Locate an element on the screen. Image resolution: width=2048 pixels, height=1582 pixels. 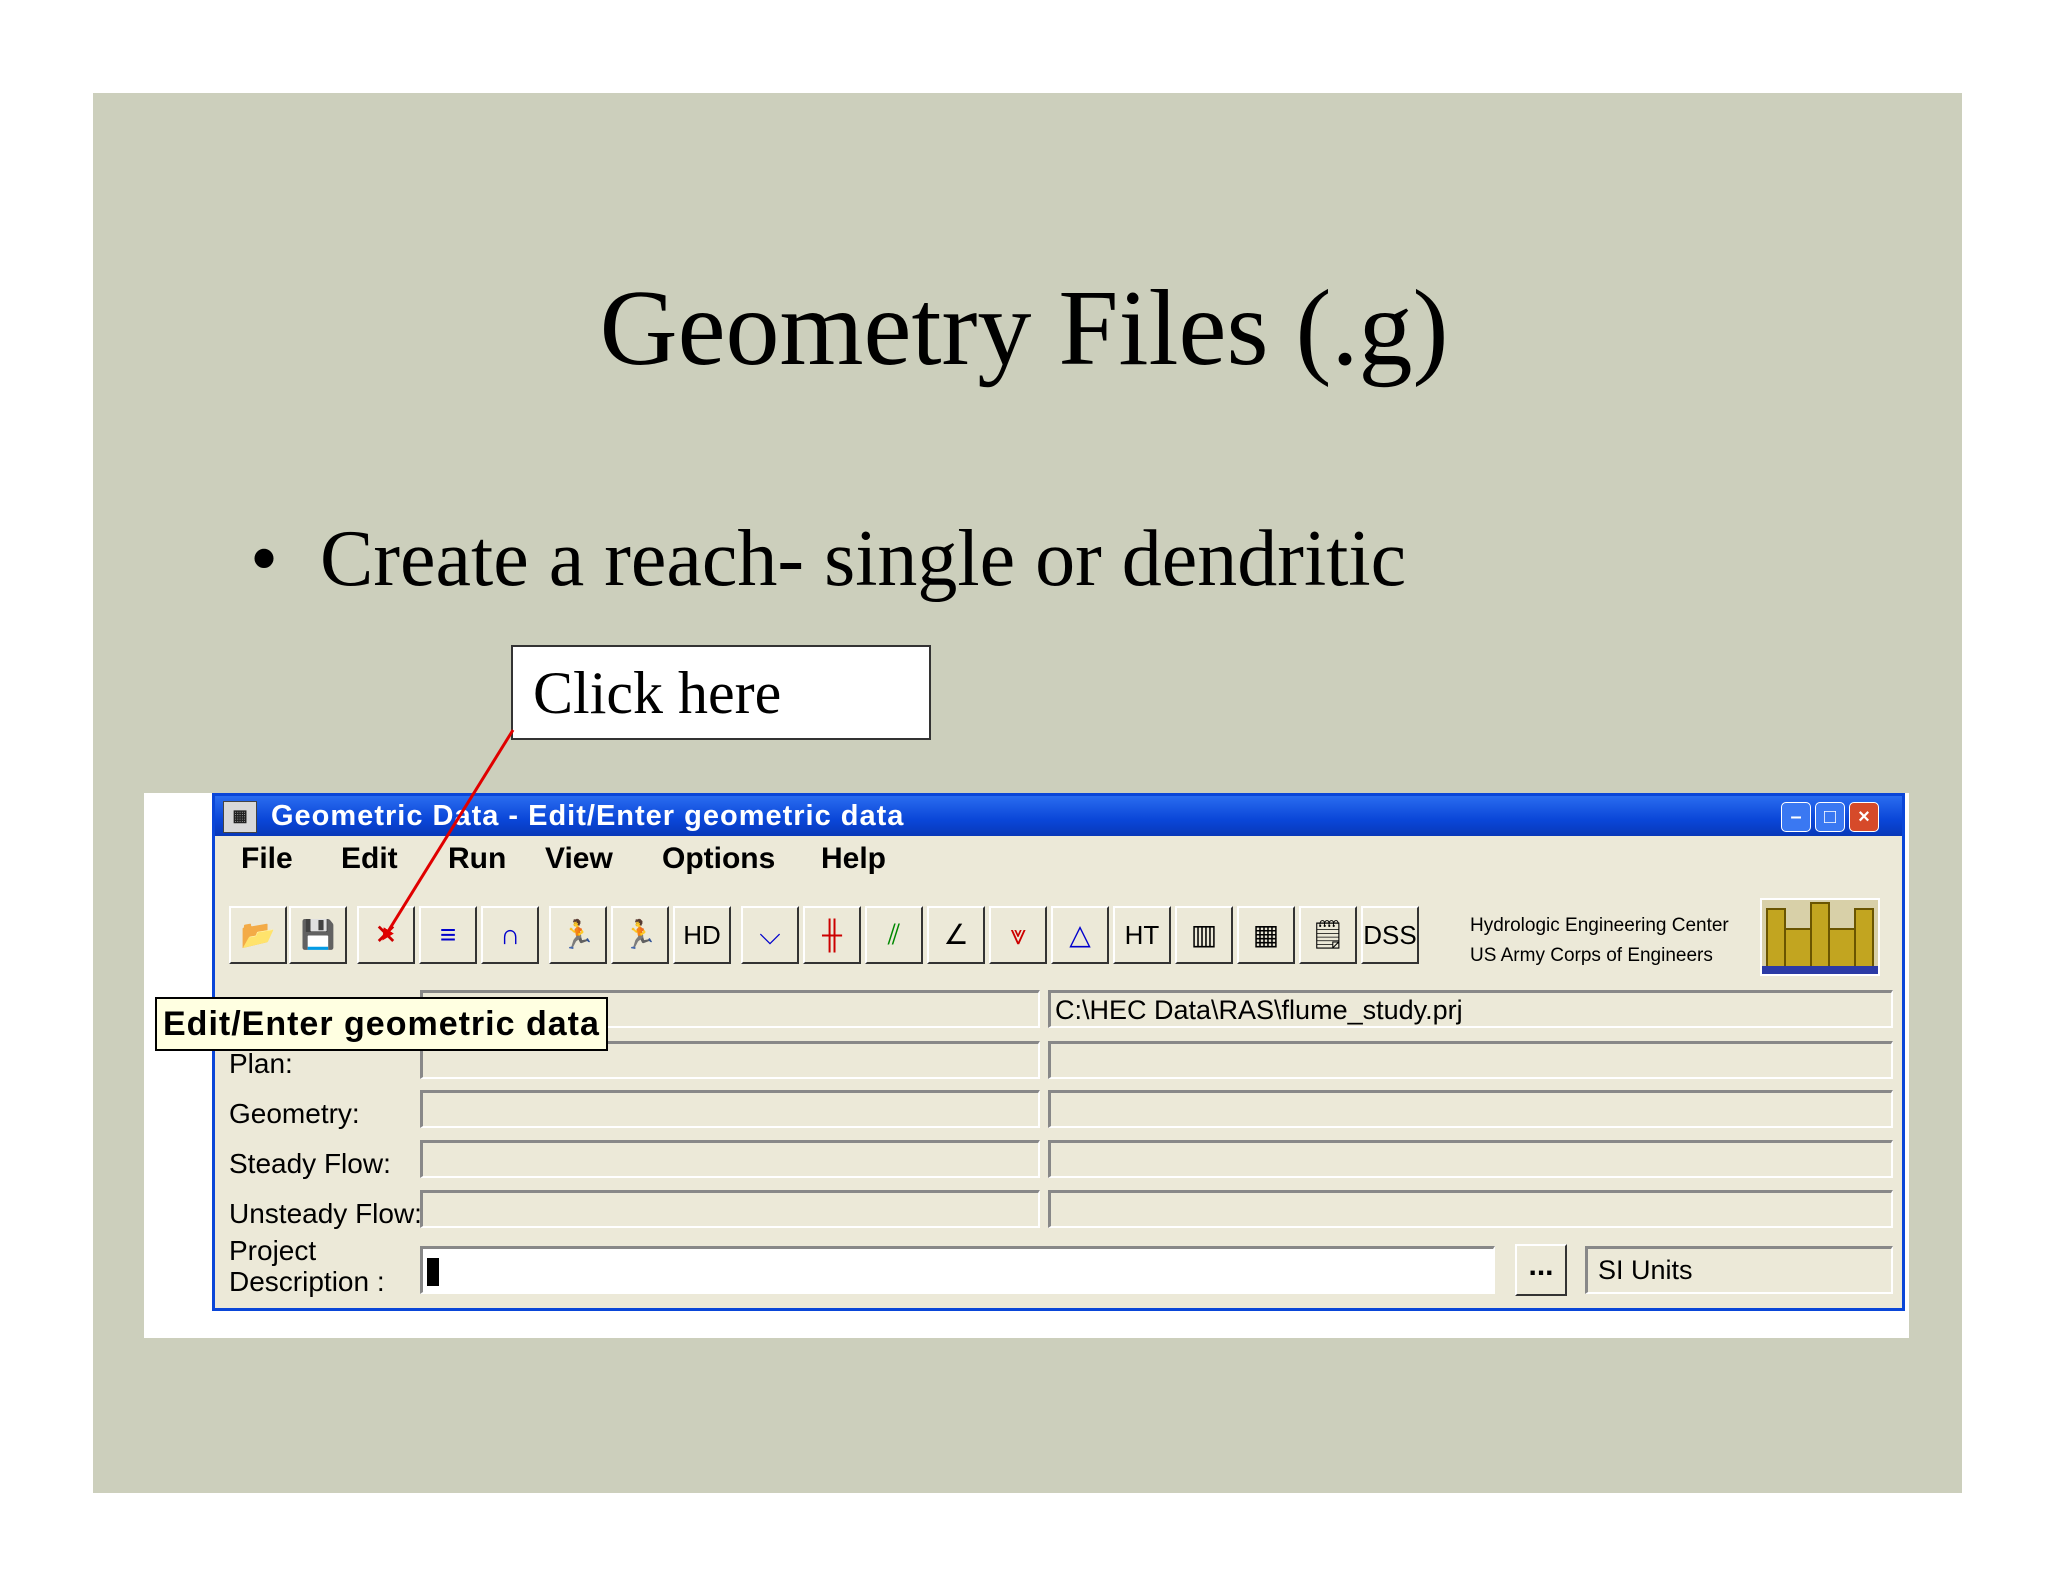
callout-arrow is located at coordinates (448, 835).